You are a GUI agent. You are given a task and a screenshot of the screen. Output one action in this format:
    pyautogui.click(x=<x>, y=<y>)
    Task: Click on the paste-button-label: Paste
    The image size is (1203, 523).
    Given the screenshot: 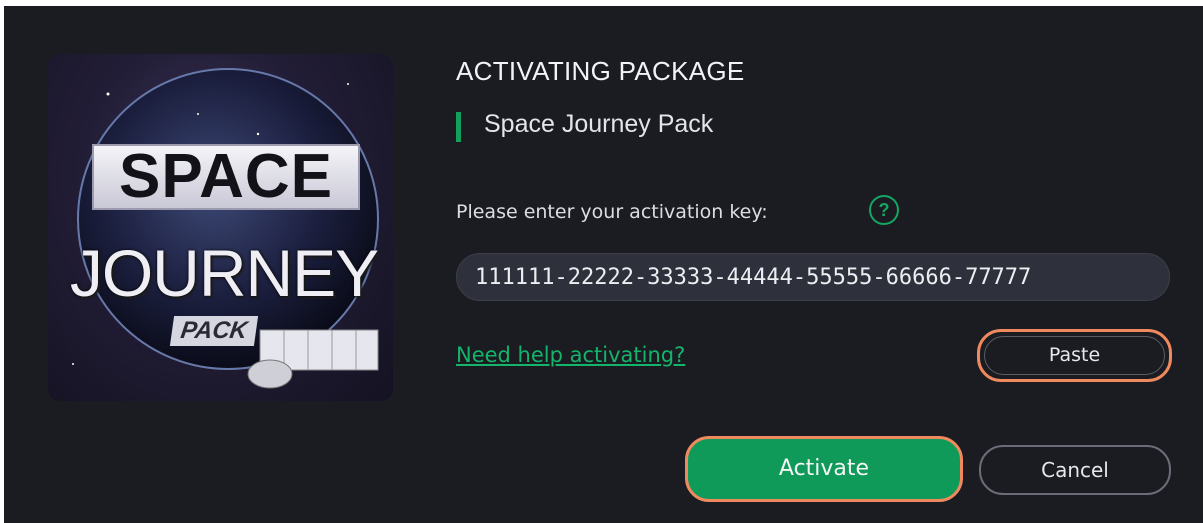 What is the action you would take?
    pyautogui.click(x=1074, y=355)
    